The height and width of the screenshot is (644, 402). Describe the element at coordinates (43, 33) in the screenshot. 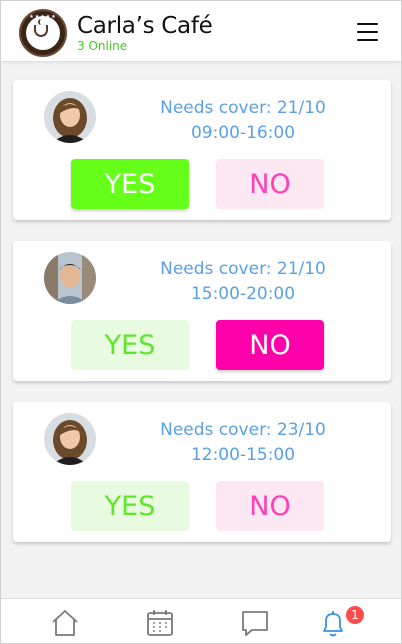

I see `cafe-logo-icon: ★★★★★` at that location.